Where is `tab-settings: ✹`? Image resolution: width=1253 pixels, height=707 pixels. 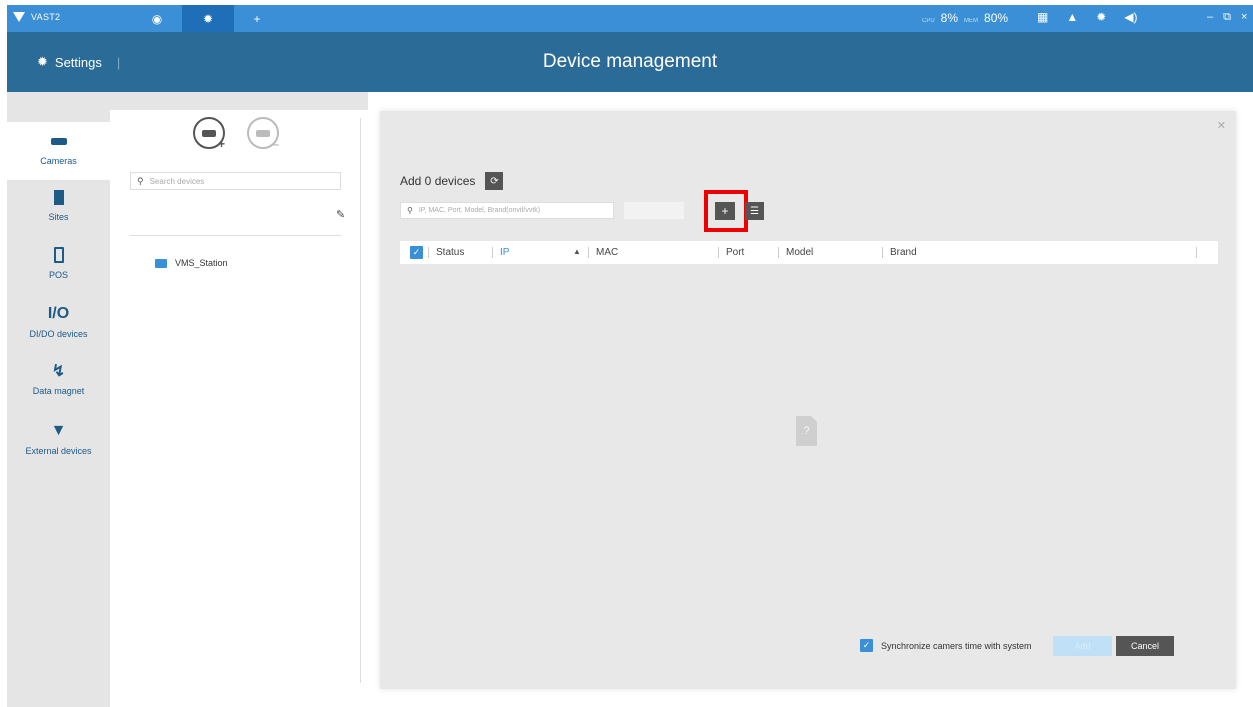
tab-settings: ✹ is located at coordinates (208, 18).